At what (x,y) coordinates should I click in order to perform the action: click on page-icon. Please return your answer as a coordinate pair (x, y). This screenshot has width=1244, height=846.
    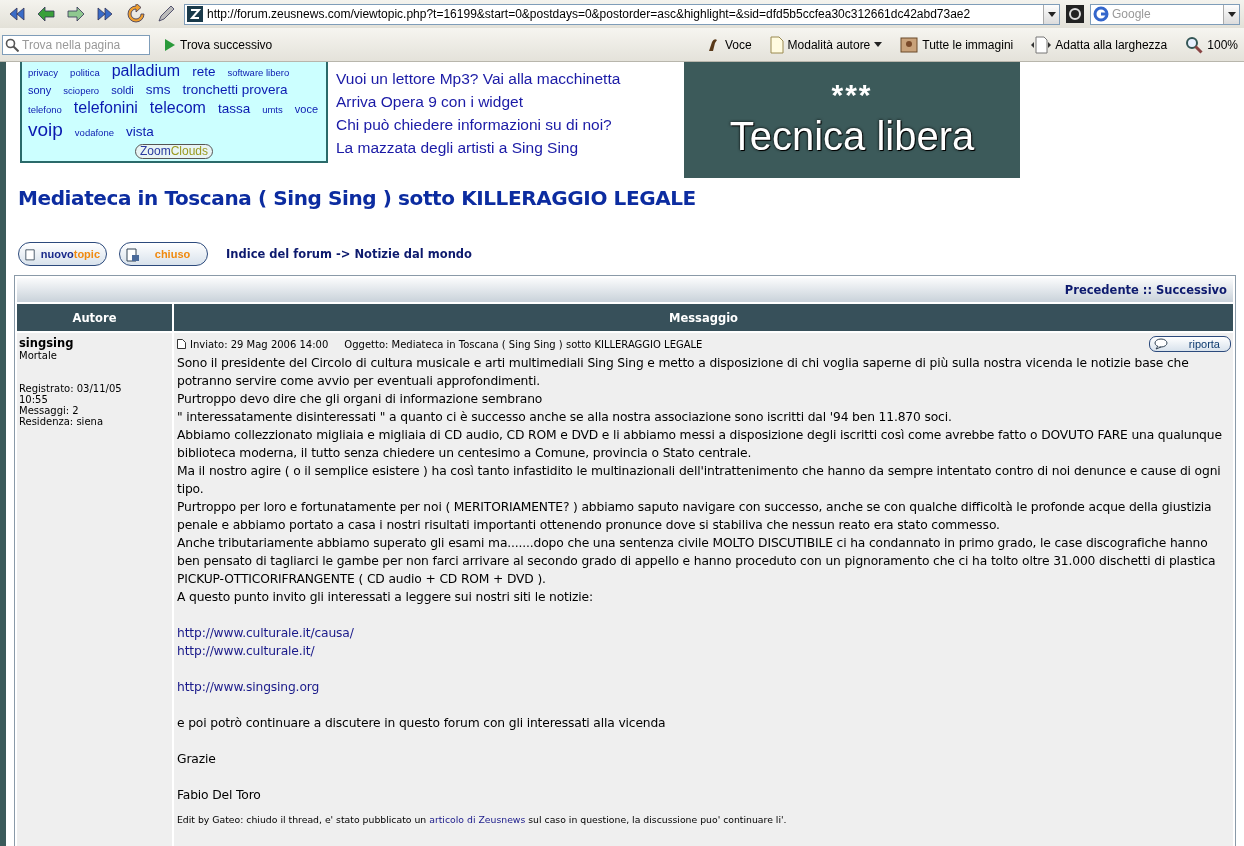
    Looking at the image, I should click on (776, 44).